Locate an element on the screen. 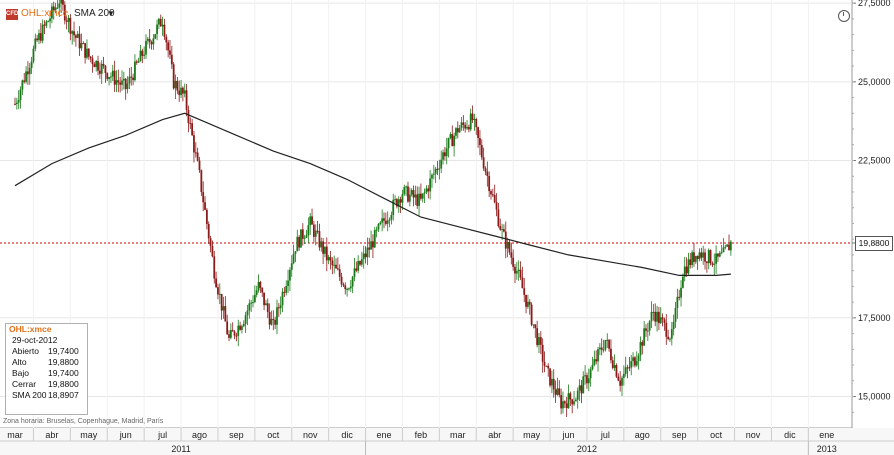 This screenshot has width=894, height=455. y-tick-label: 15,0000 is located at coordinates (874, 397).